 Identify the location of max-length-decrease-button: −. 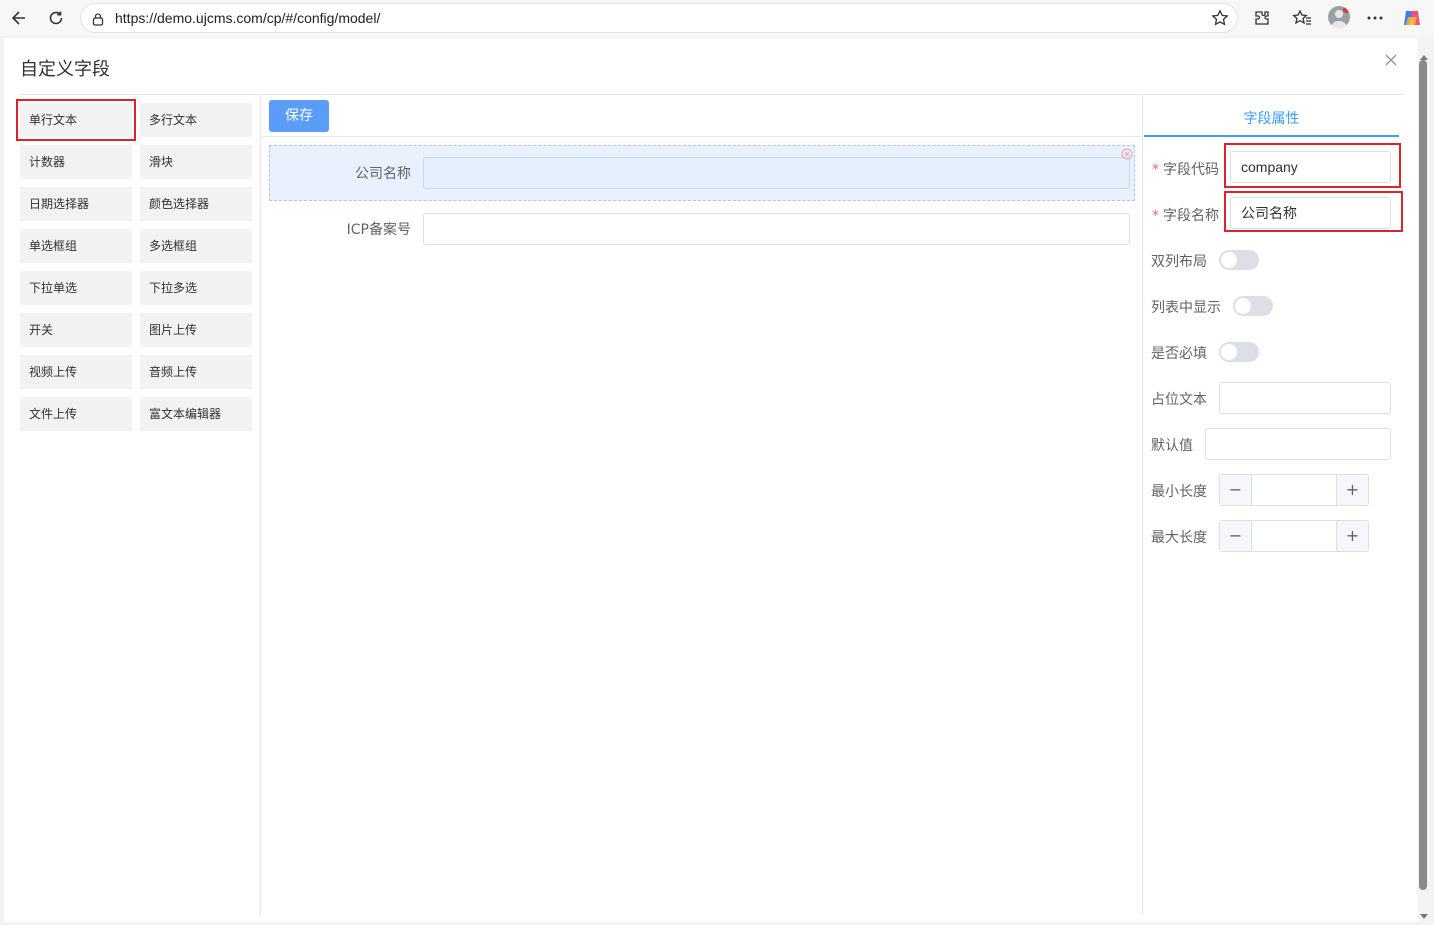
(1236, 536).